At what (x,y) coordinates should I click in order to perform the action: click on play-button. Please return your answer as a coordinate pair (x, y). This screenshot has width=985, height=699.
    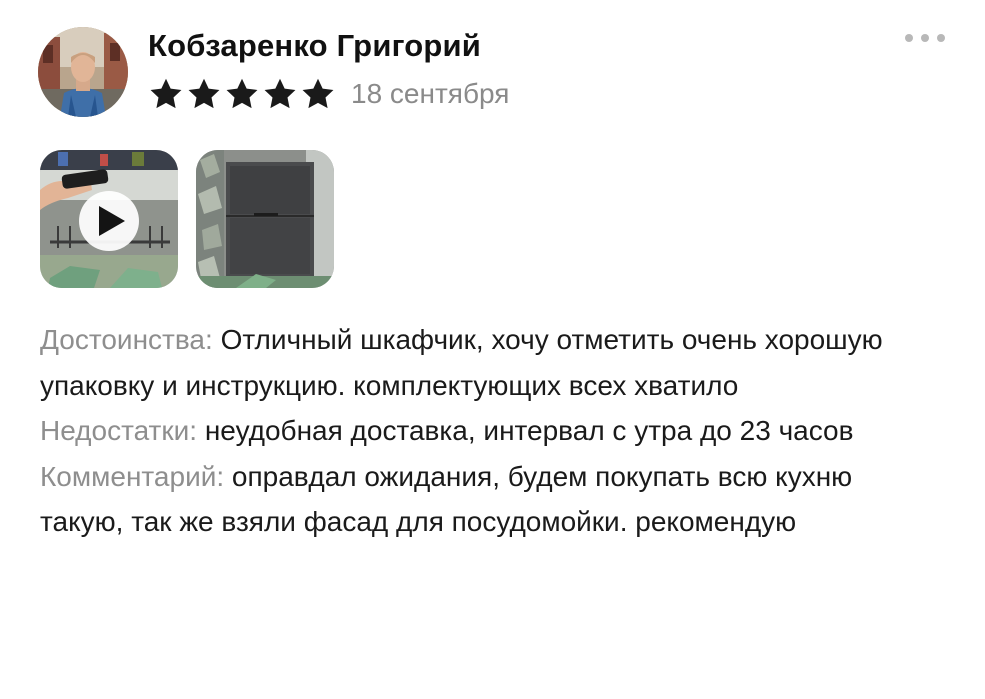
    Looking at the image, I should click on (109, 221).